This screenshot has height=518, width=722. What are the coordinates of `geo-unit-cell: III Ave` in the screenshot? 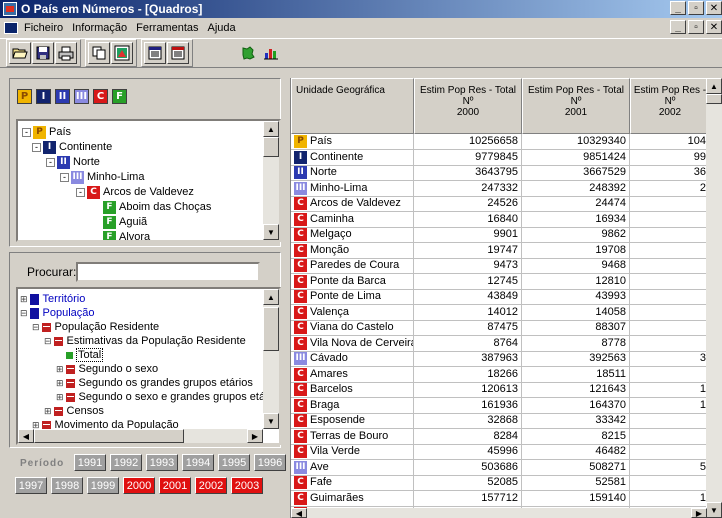 It's located at (352, 467).